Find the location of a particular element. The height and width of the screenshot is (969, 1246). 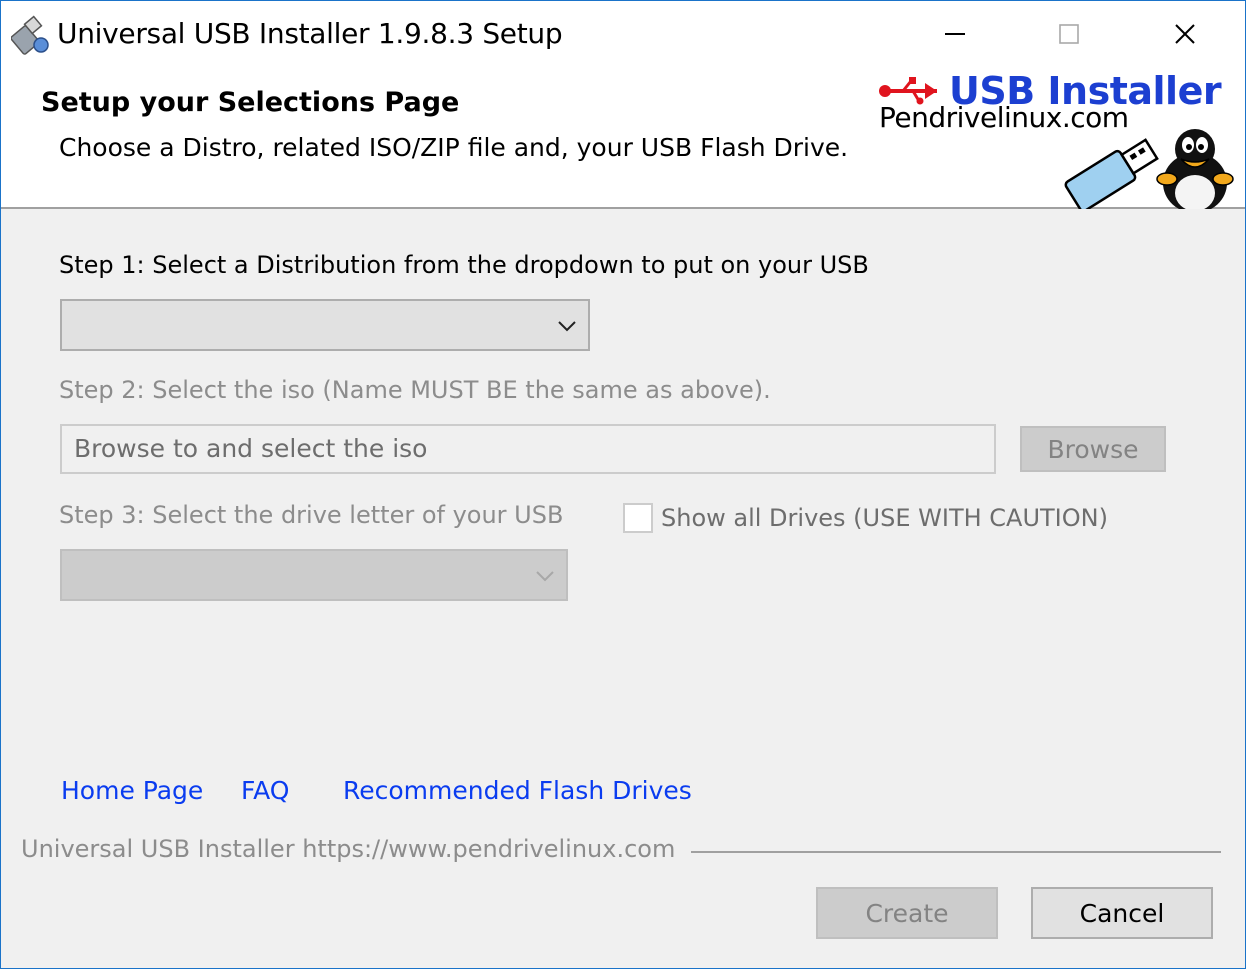

faq-link: FAQ is located at coordinates (265, 790).